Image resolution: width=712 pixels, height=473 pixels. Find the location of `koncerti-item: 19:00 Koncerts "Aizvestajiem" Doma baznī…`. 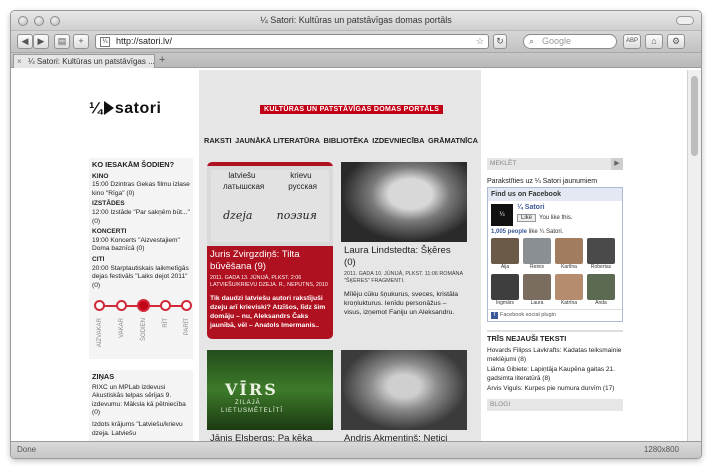

koncerti-item: 19:00 Koncerts "Aizvestajiem" Doma baznī… is located at coordinates (141, 245).